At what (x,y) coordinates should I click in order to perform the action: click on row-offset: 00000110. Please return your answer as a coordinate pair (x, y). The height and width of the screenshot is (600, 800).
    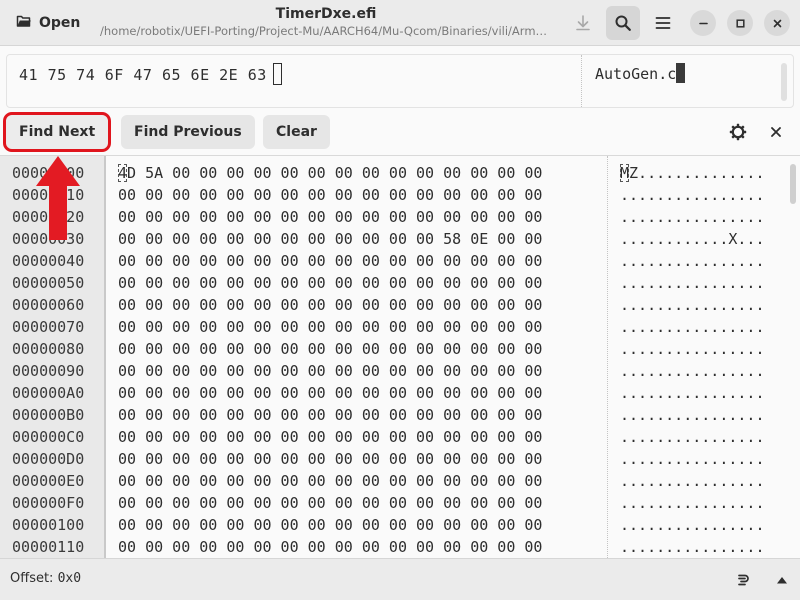
    Looking at the image, I should click on (48, 547).